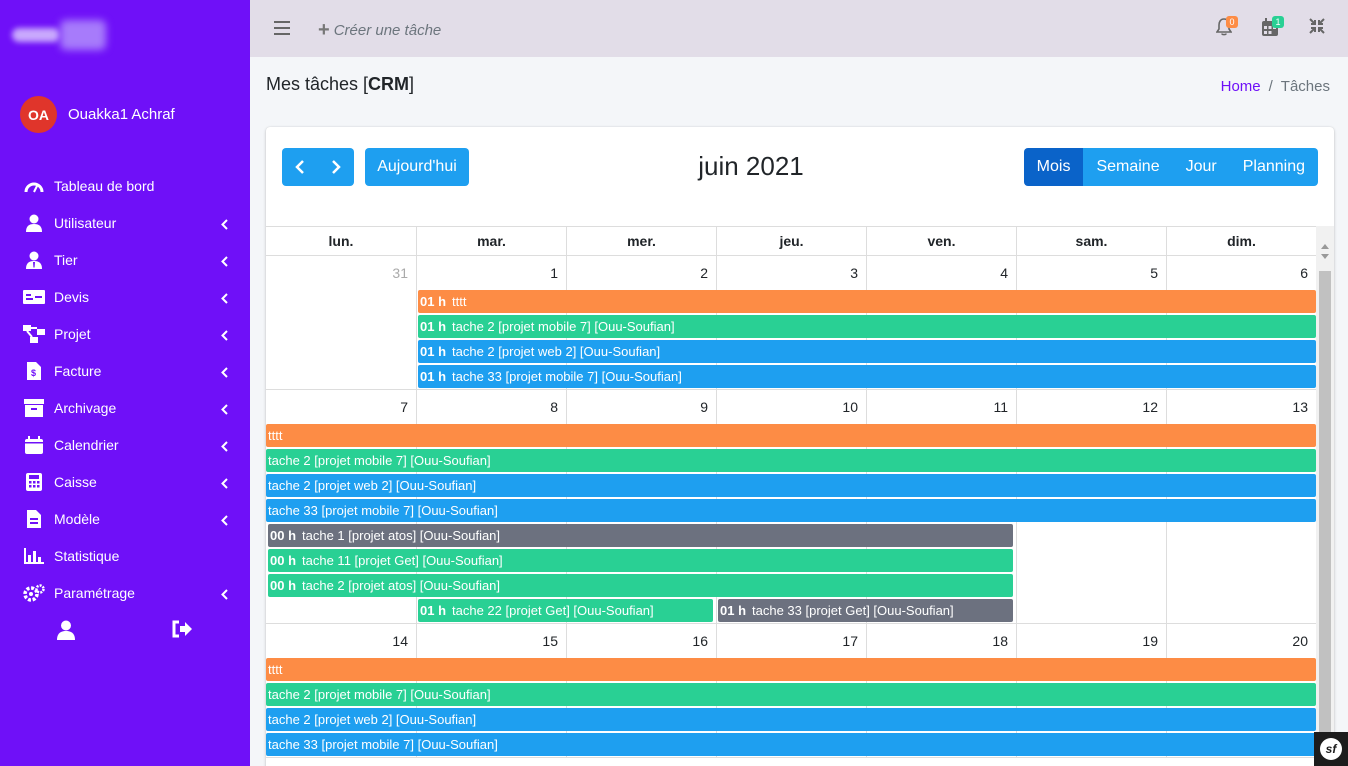  I want to click on day-number: 6, so click(1304, 273).